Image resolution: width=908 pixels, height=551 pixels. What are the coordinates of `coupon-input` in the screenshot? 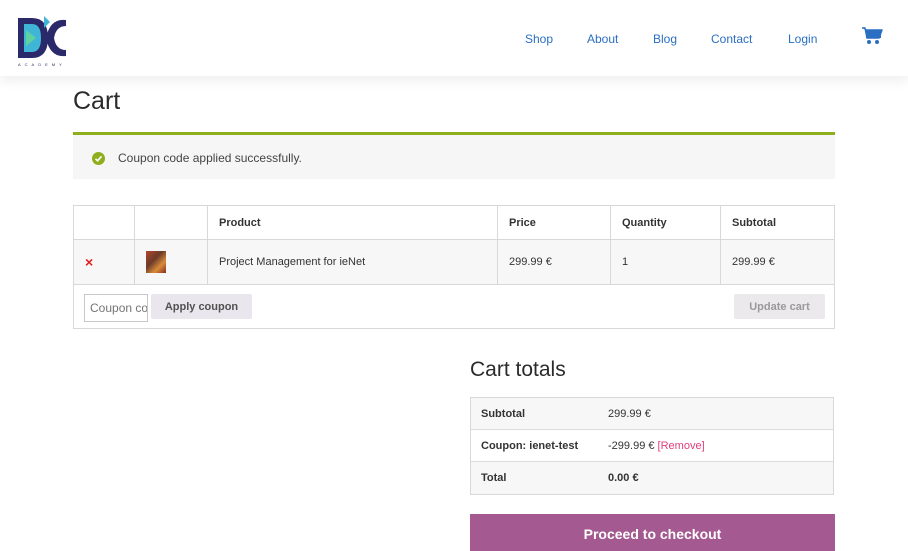 It's located at (116, 308).